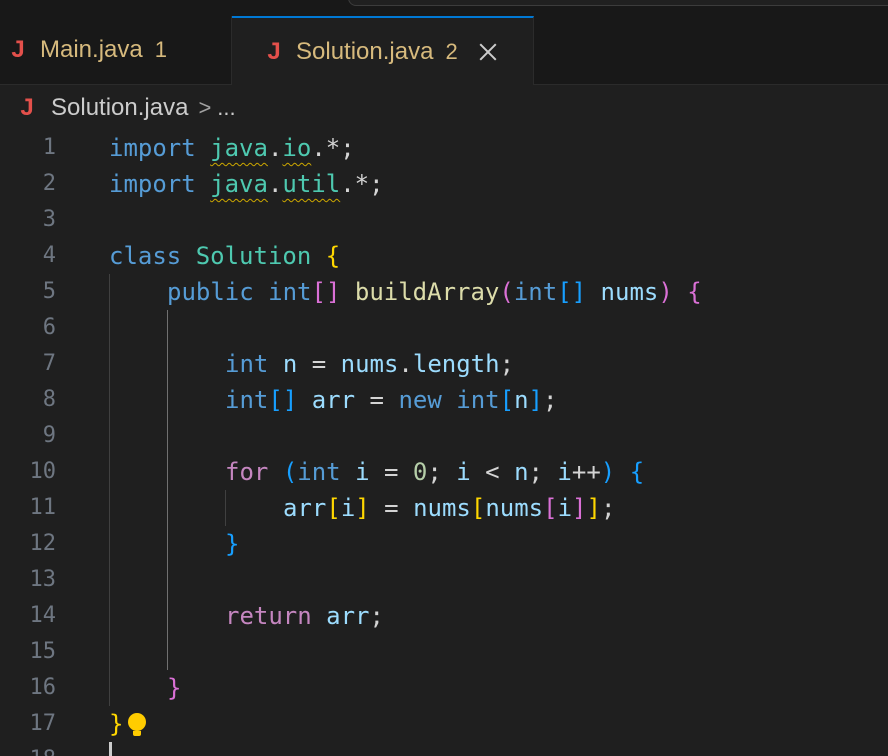 This screenshot has width=888, height=756. What do you see at coordinates (49, 147) in the screenshot?
I see `line-number: 1` at bounding box center [49, 147].